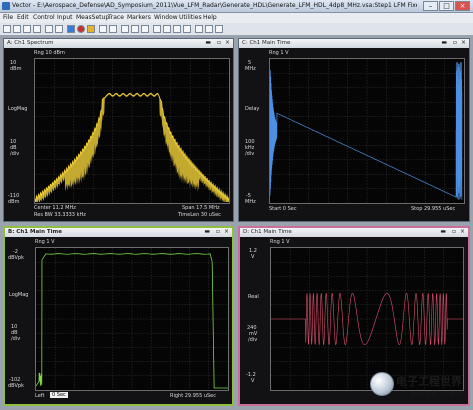  What do you see at coordinates (65, 17) in the screenshot?
I see `menu-input: Input` at bounding box center [65, 17].